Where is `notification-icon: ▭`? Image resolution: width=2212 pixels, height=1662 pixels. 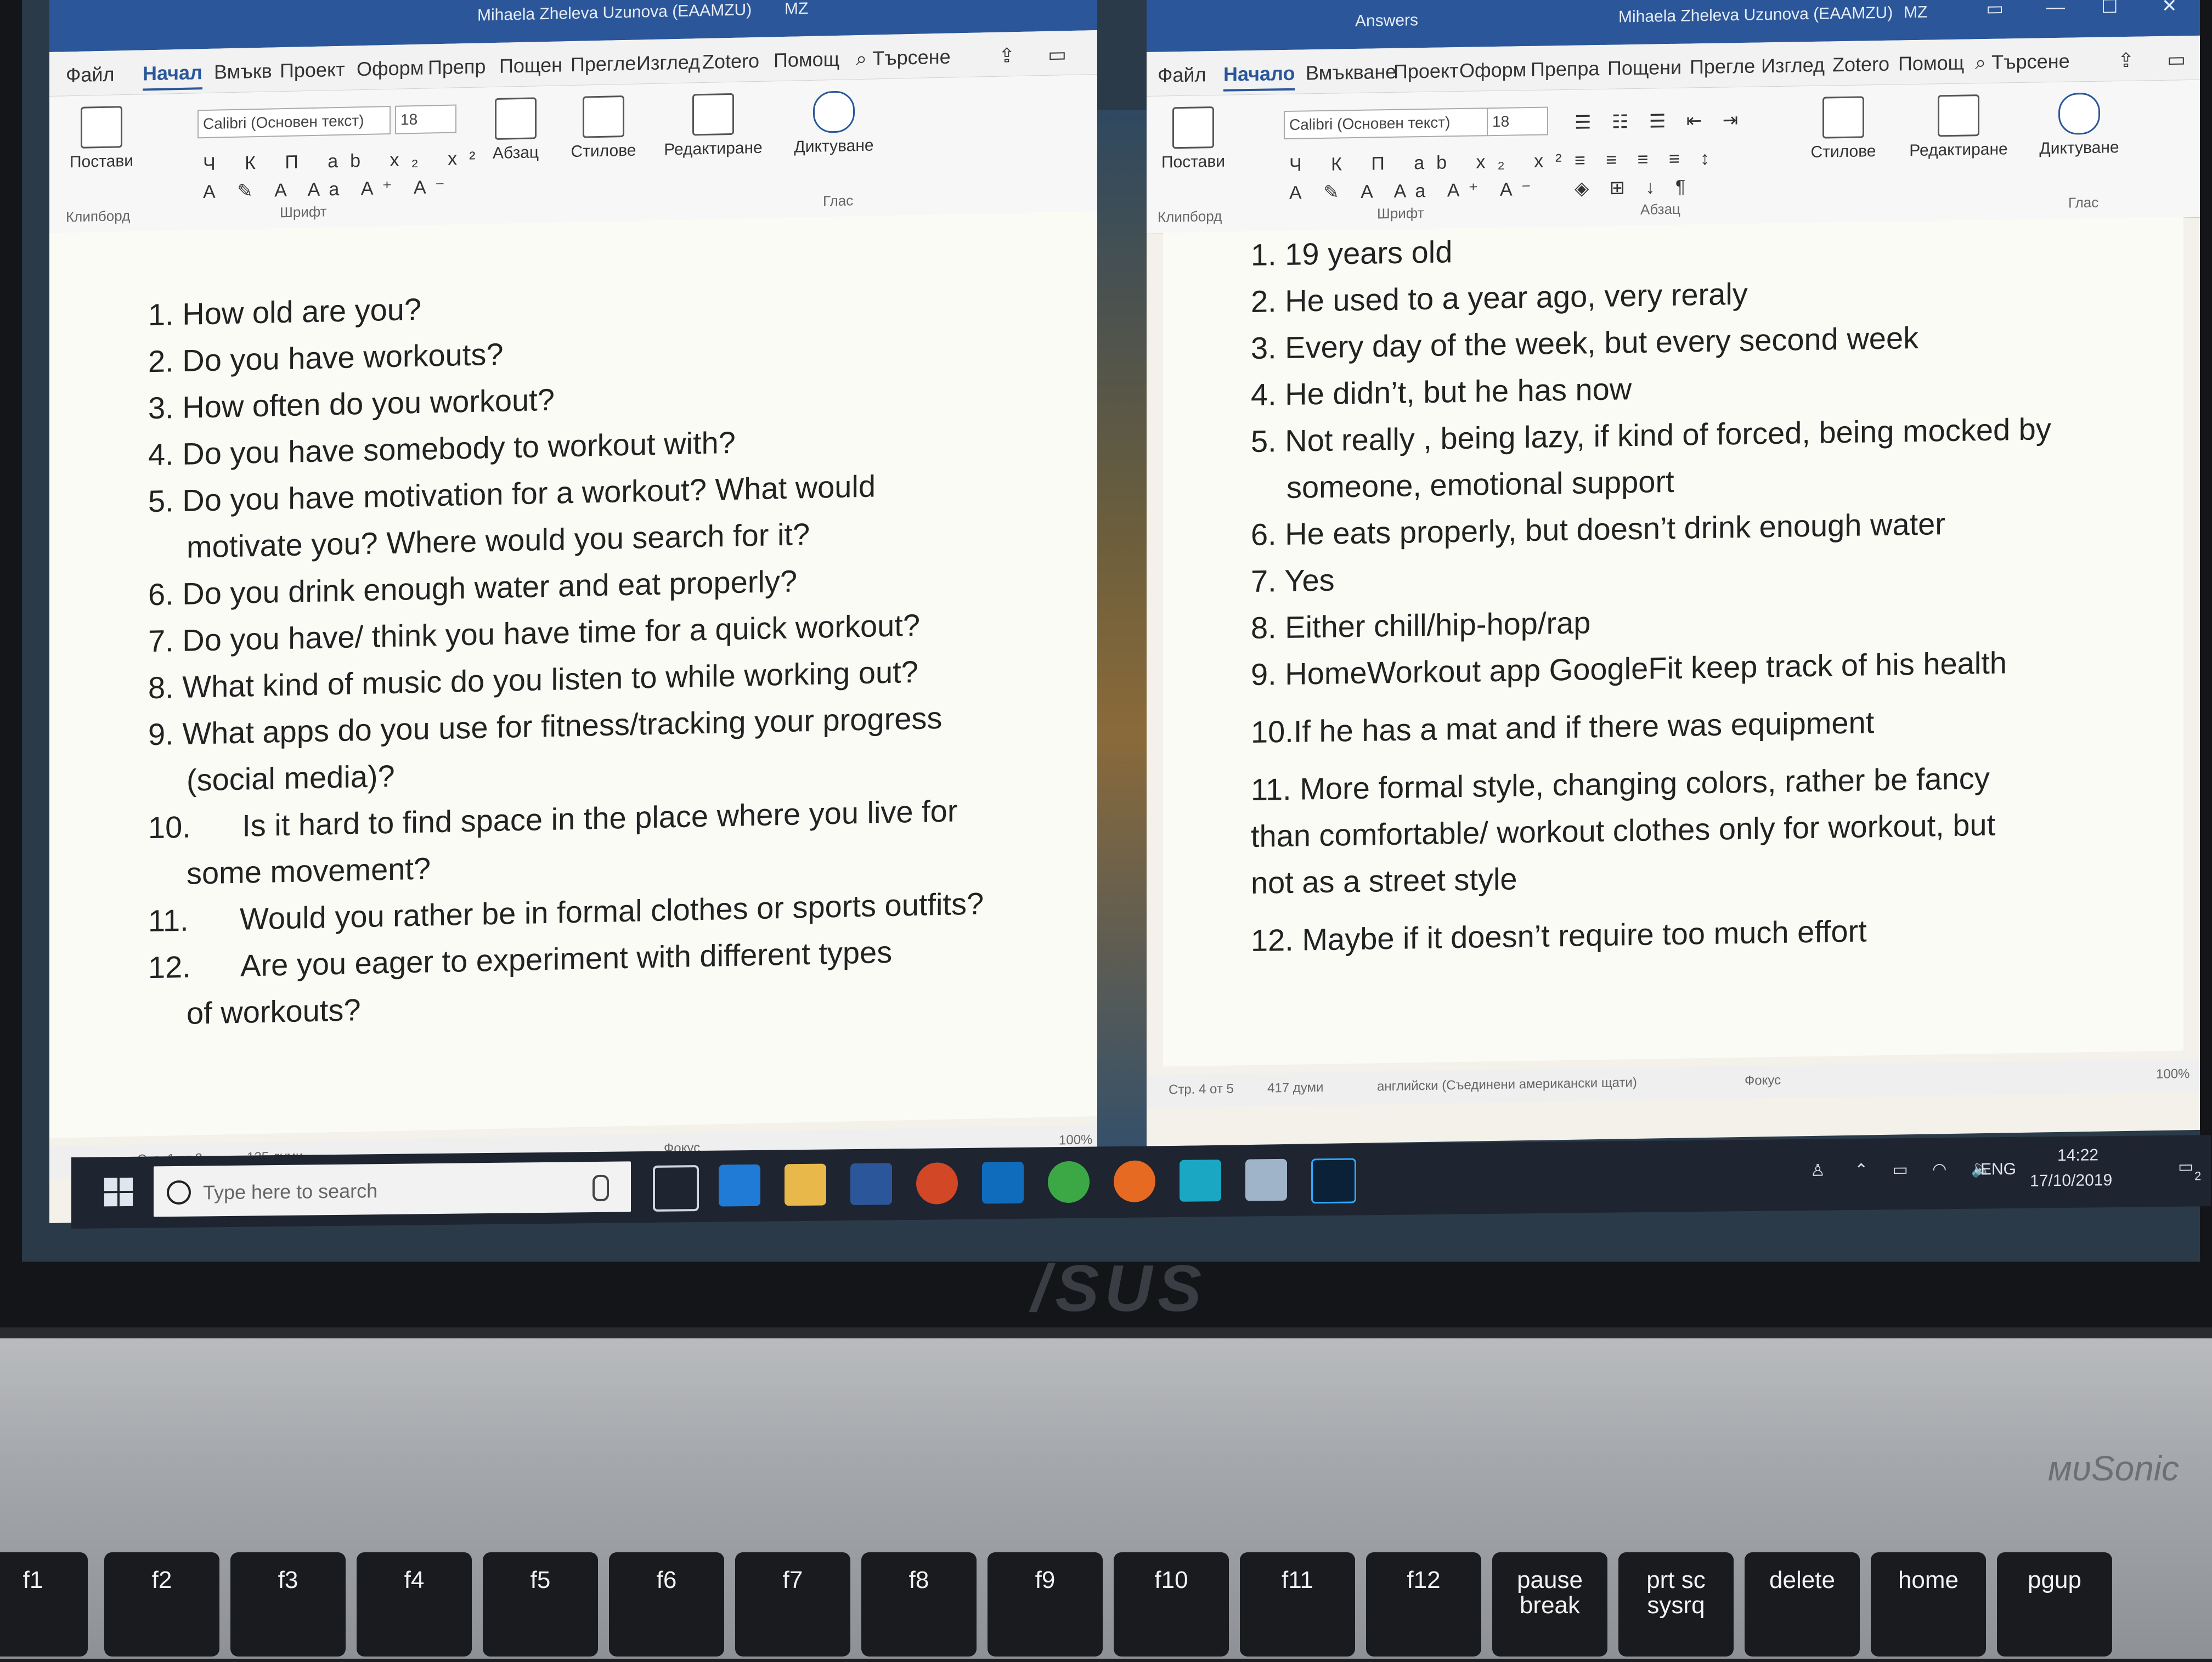
notification-icon: ▭ is located at coordinates (2186, 1166).